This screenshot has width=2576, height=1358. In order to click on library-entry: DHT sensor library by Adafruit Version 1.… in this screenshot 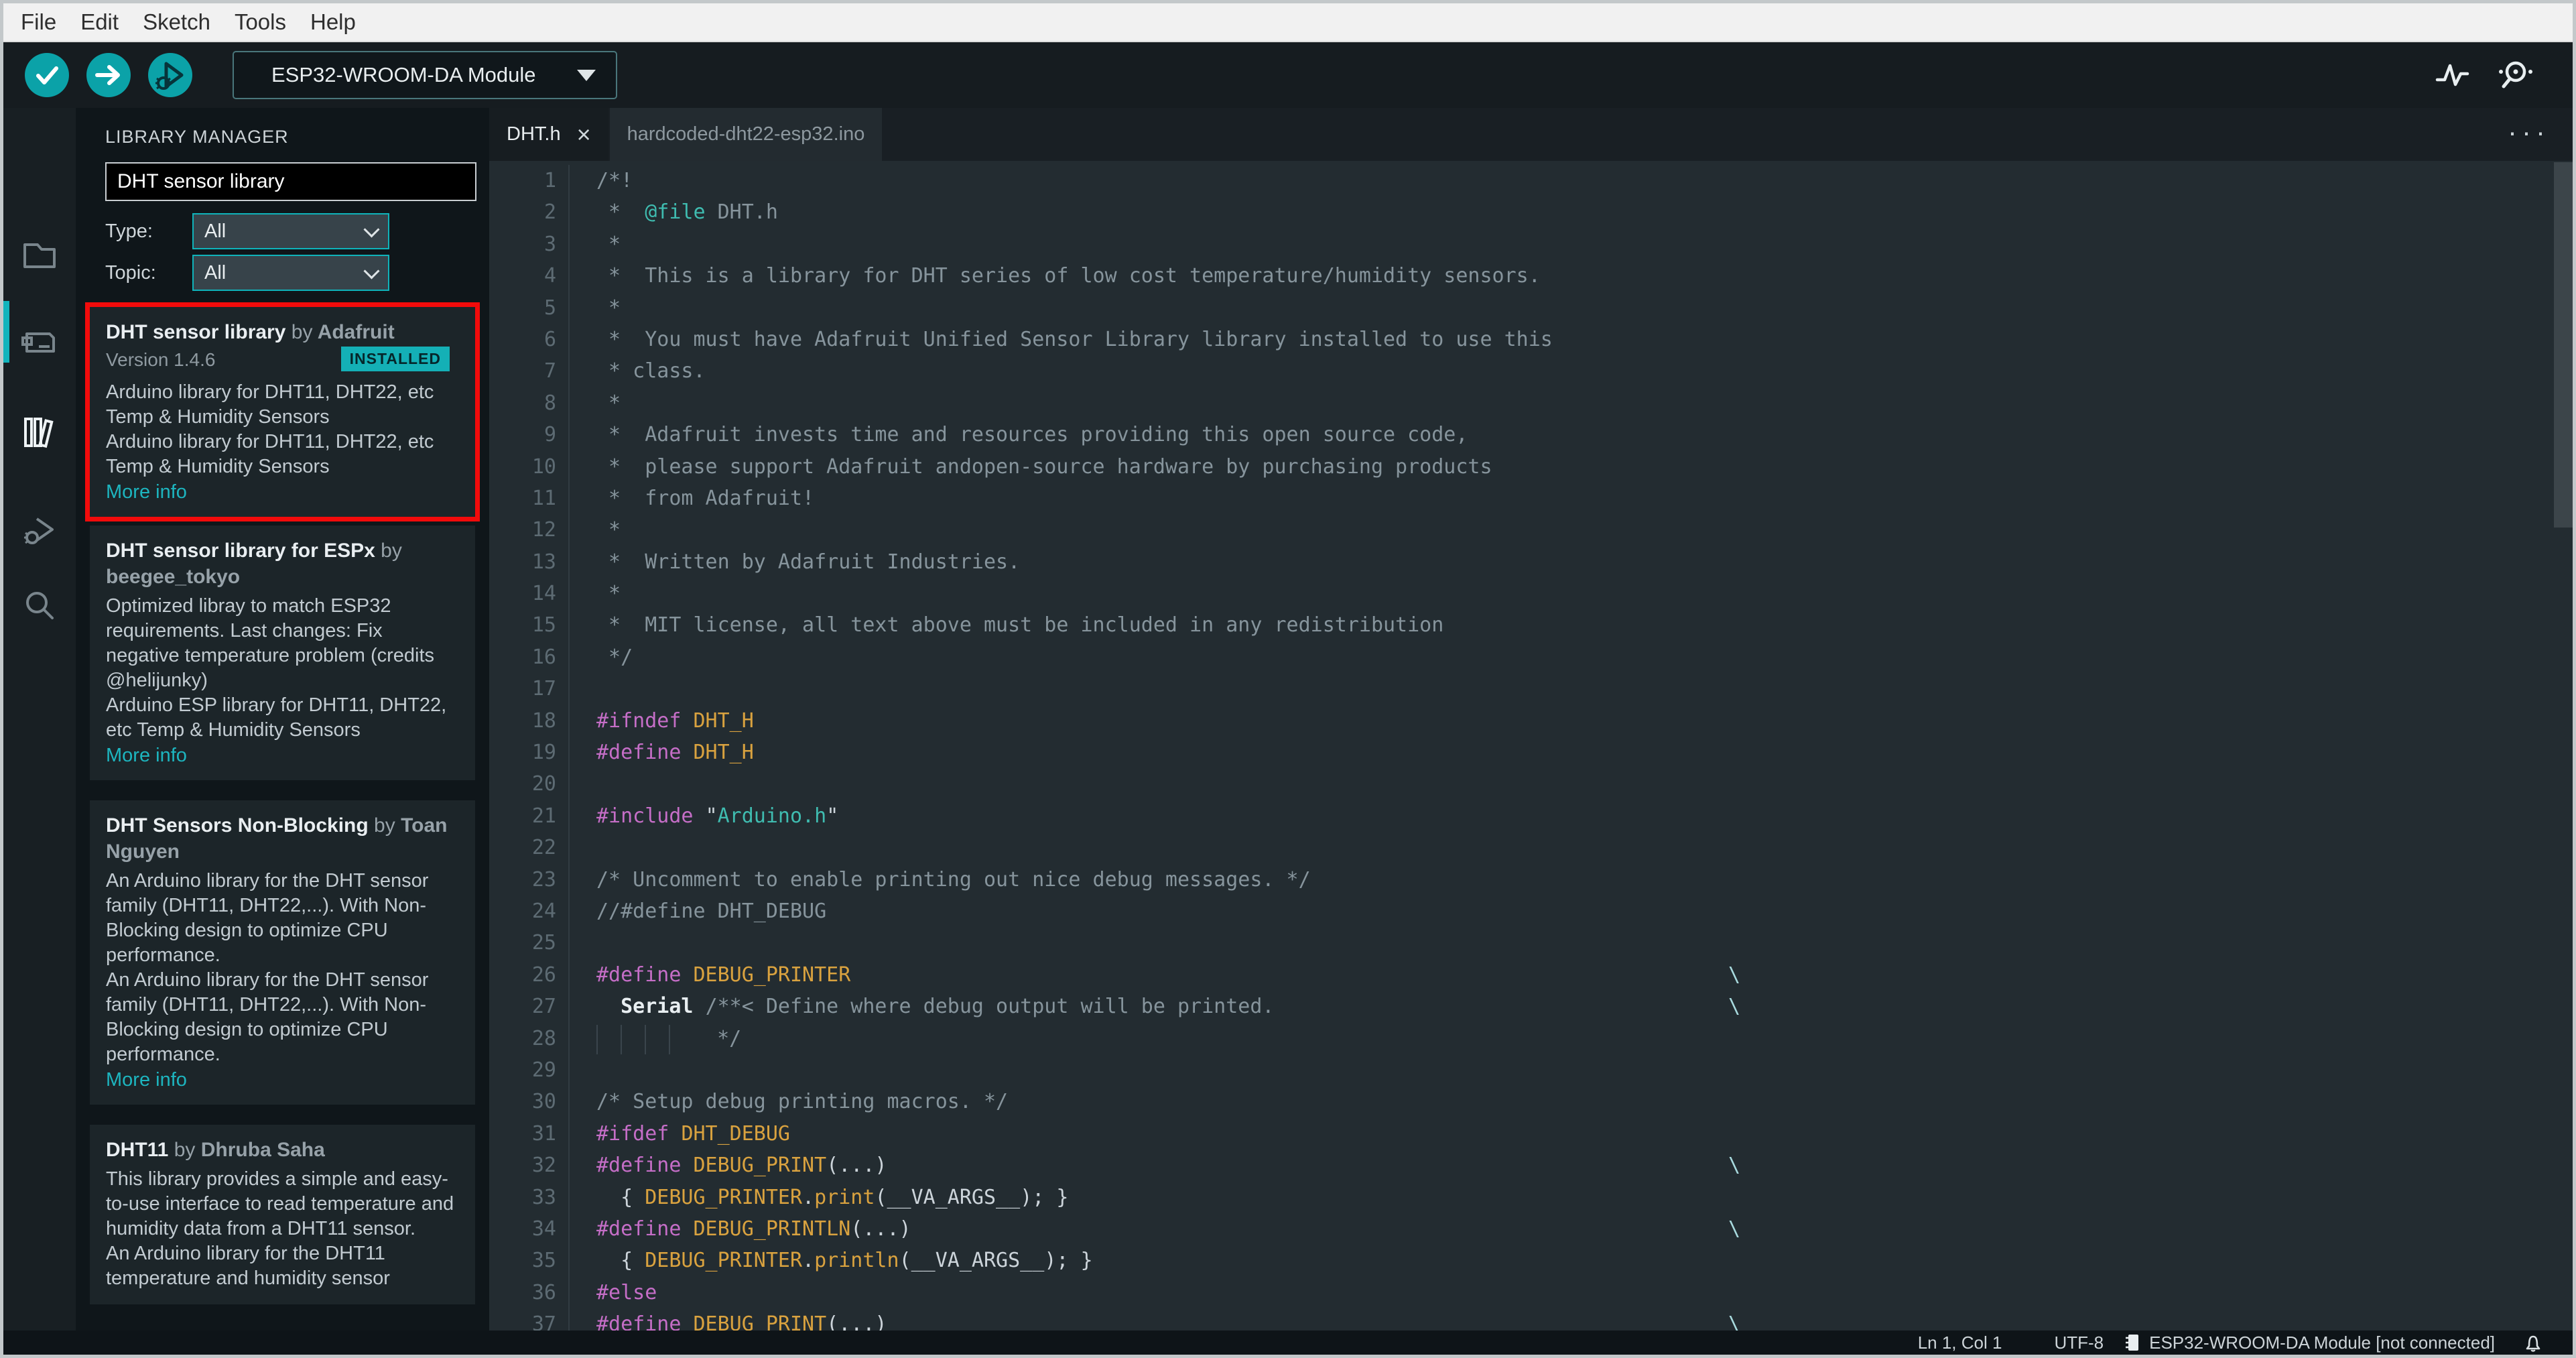, I will do `click(282, 412)`.